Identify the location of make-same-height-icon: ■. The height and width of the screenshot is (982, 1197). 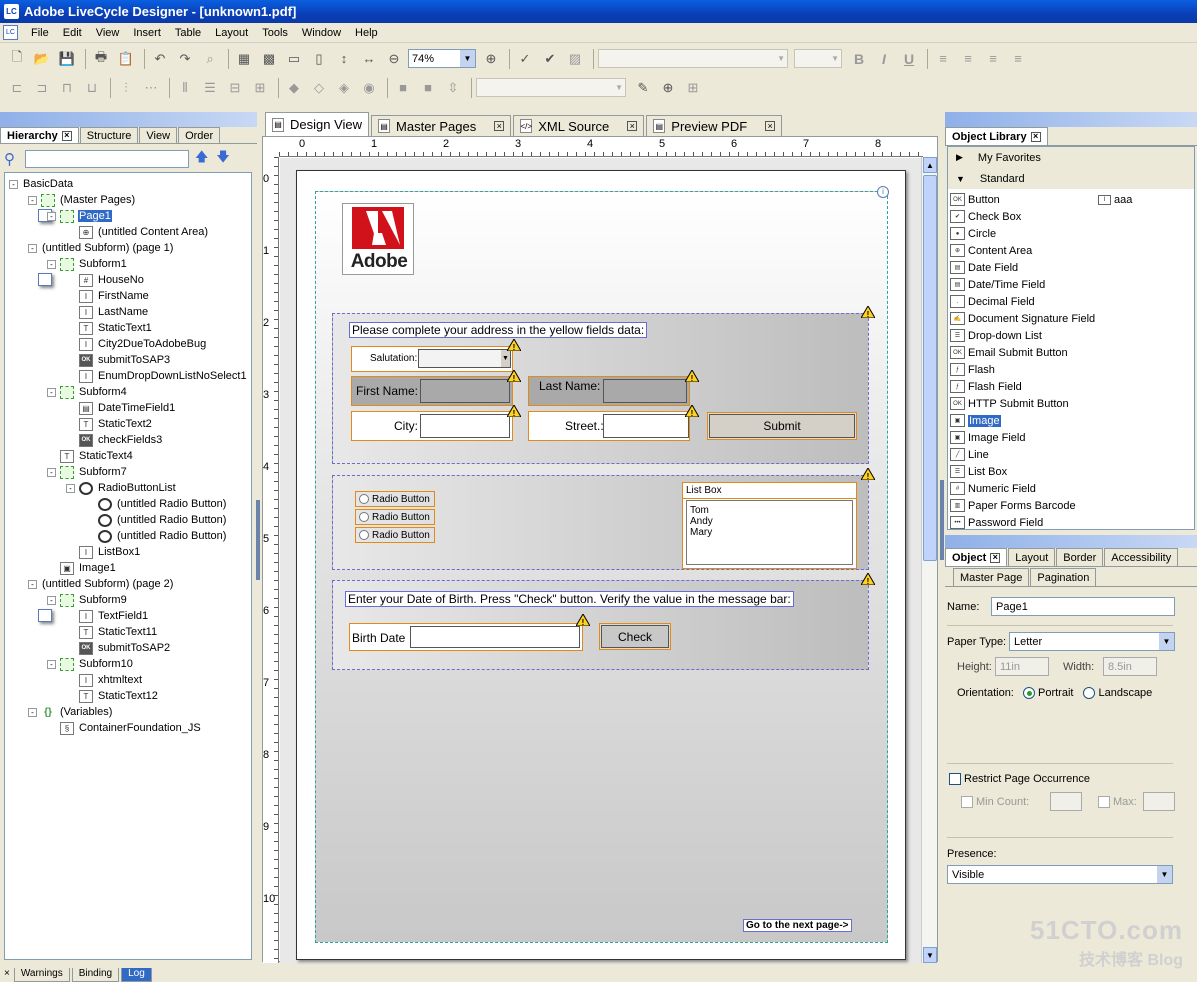
(428, 88).